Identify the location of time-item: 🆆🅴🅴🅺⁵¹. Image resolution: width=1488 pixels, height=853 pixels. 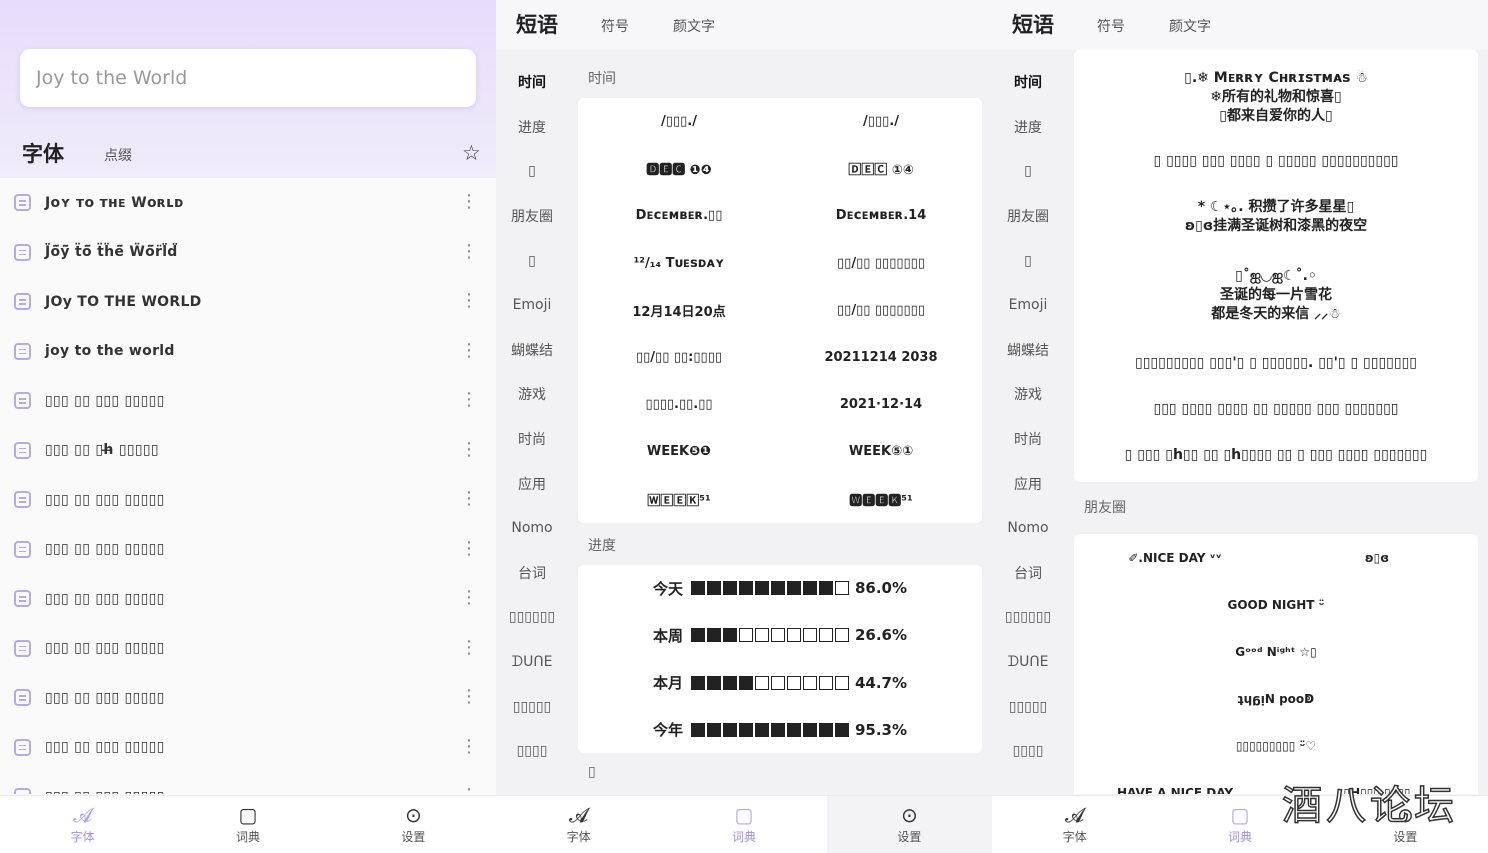
(881, 499).